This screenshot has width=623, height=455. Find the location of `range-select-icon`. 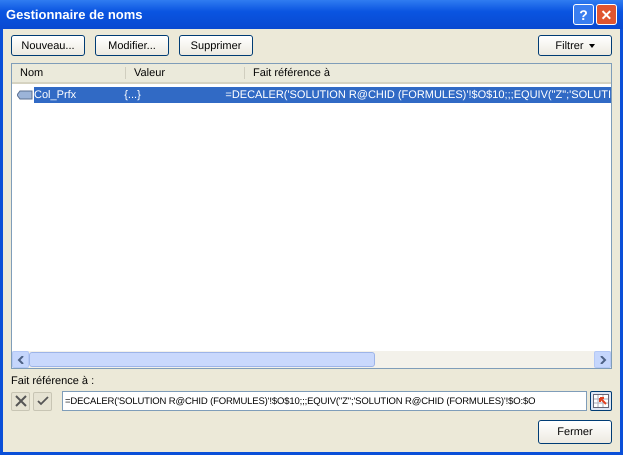

range-select-icon is located at coordinates (601, 401).